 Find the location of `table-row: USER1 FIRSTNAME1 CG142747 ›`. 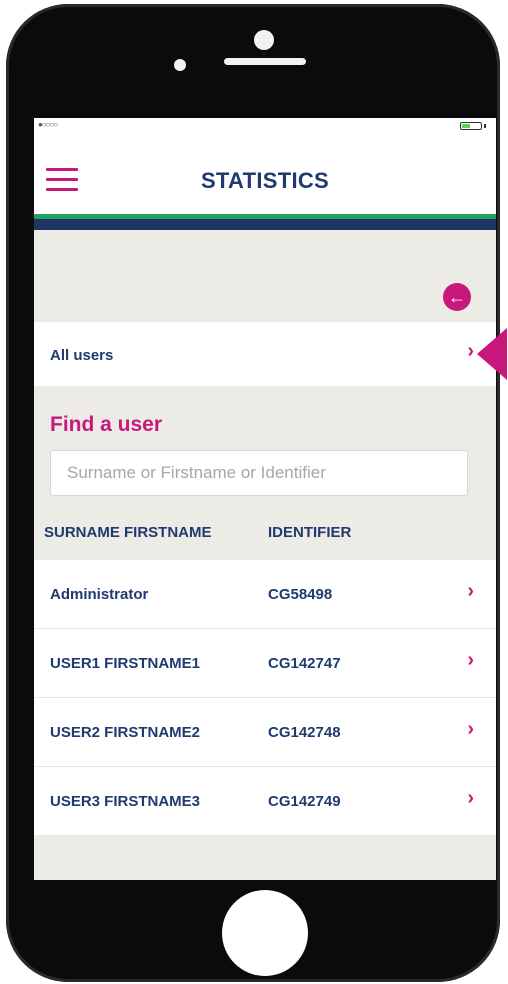

table-row: USER1 FIRSTNAME1 CG142747 › is located at coordinates (265, 663).